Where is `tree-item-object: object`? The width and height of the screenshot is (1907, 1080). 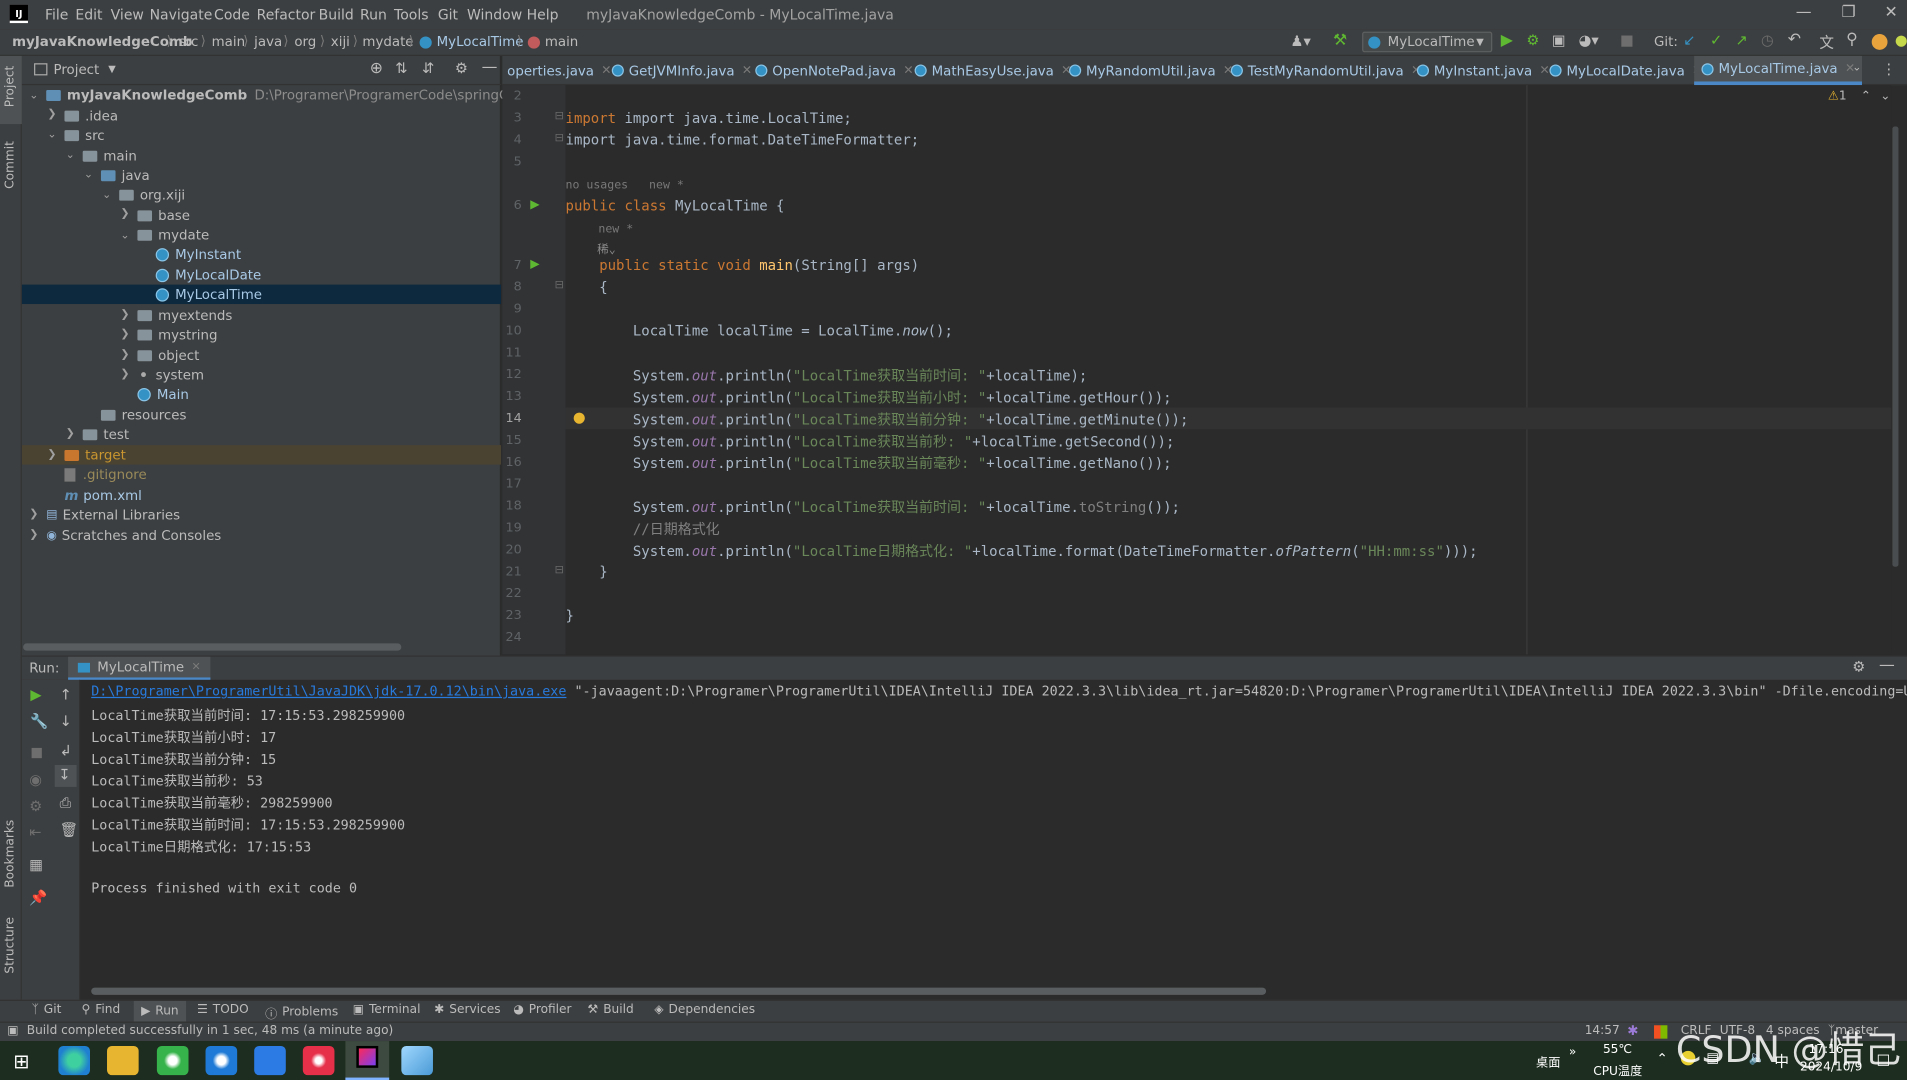 tree-item-object: object is located at coordinates (168, 354).